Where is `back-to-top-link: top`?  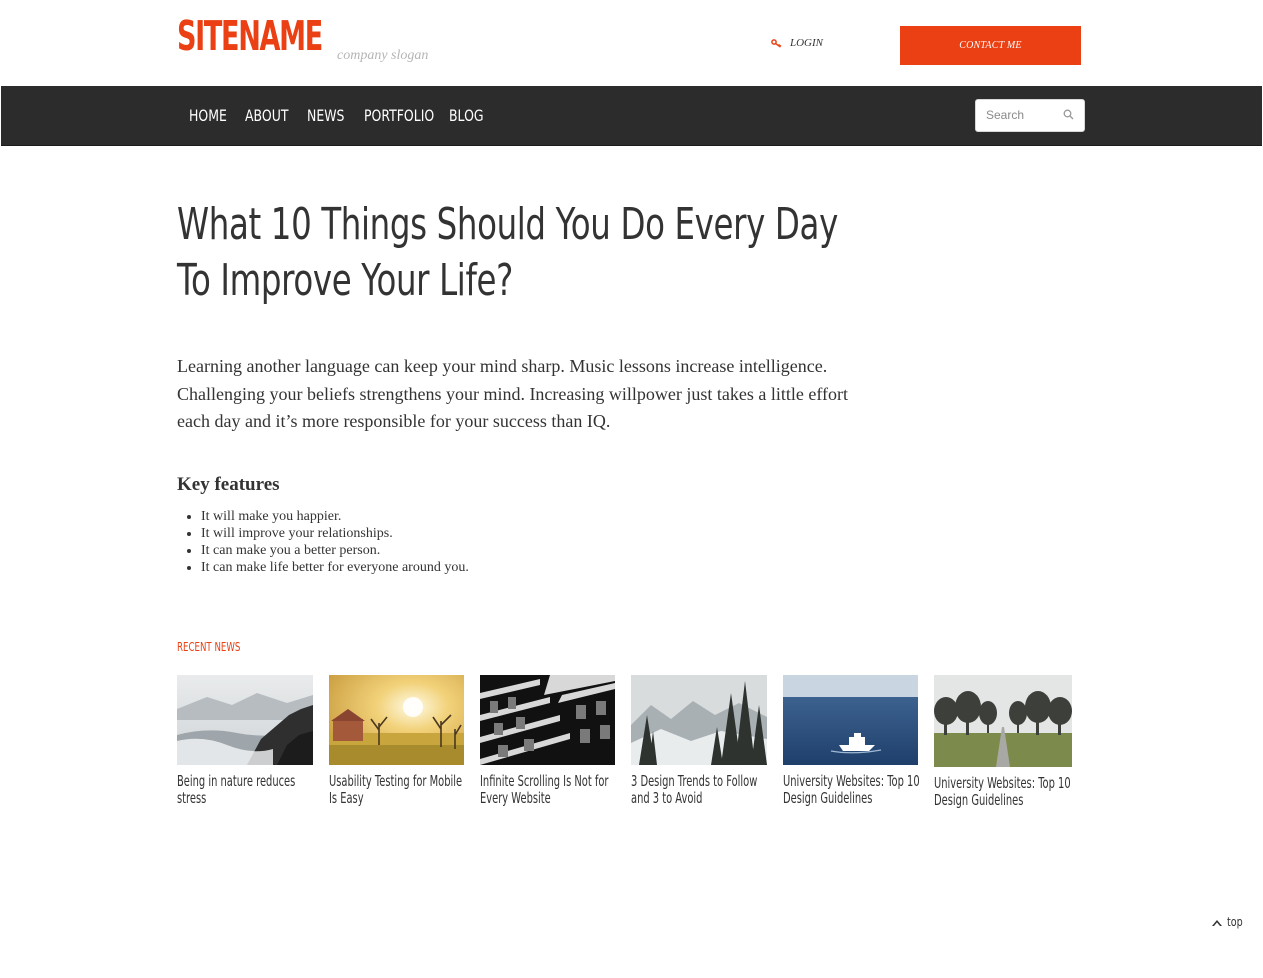
back-to-top-link: top is located at coordinates (1229, 922).